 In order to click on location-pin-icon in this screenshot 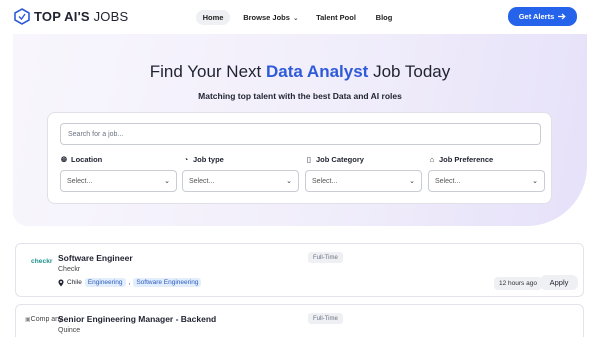, I will do `click(61, 282)`.